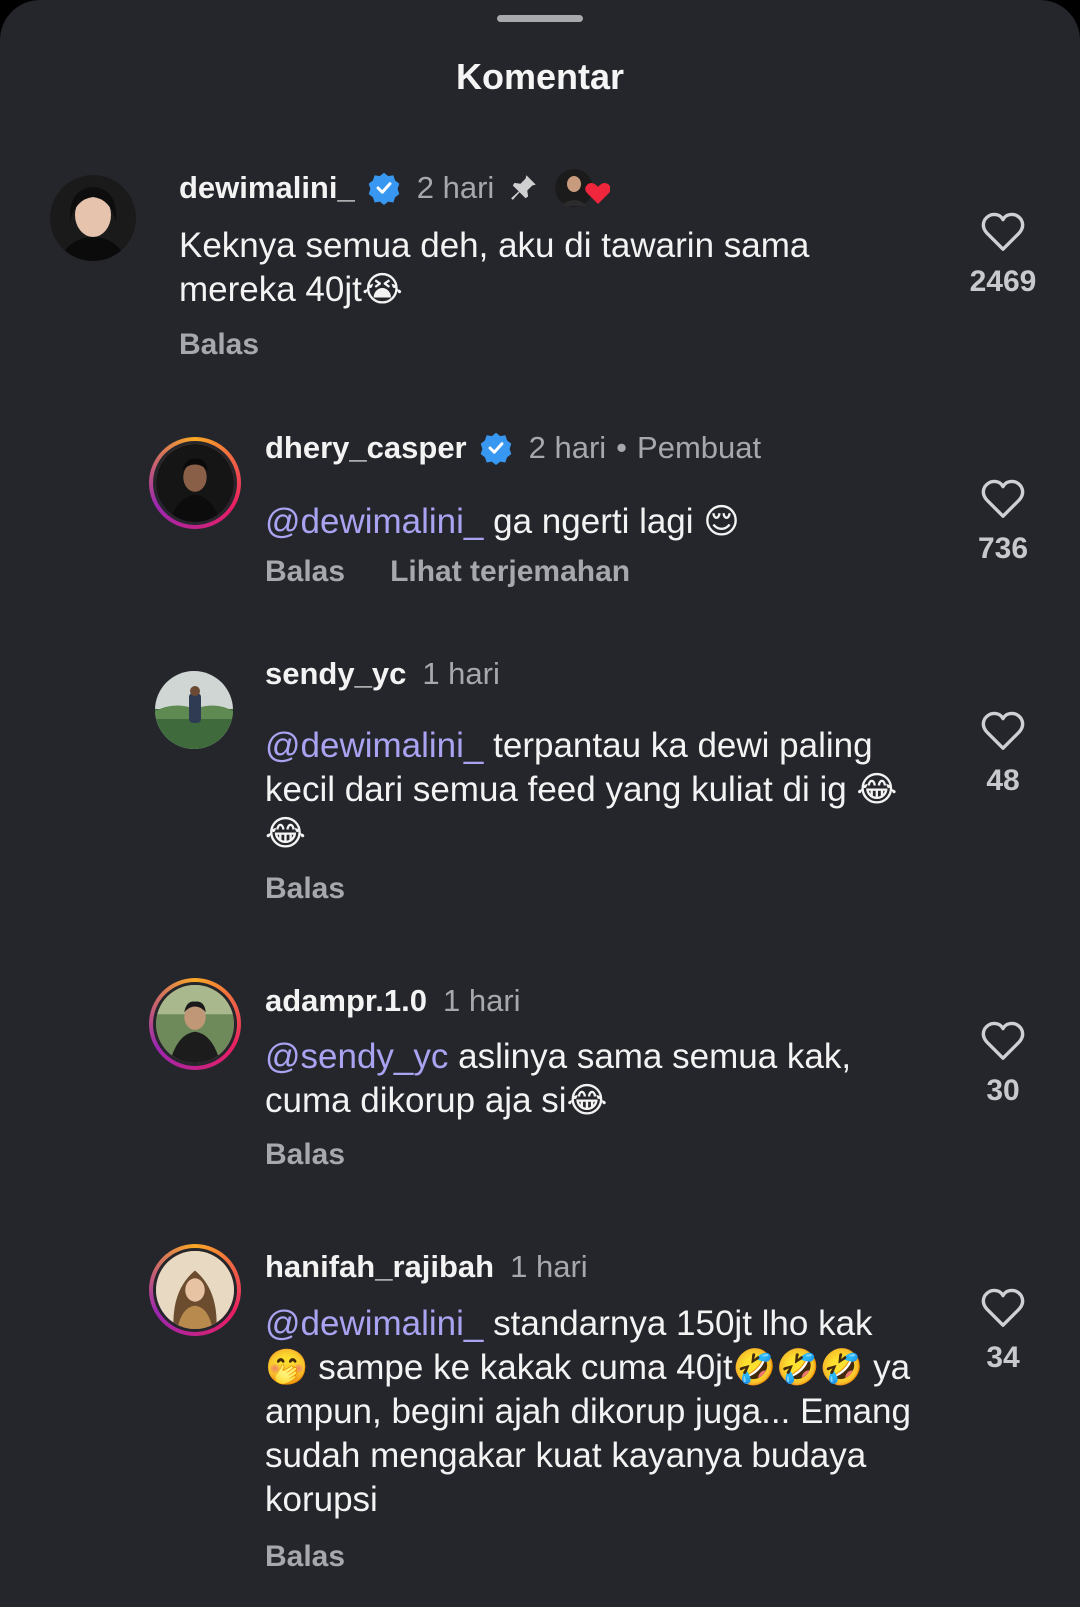 The height and width of the screenshot is (1607, 1080). I want to click on creator-label: Pembuat, so click(699, 447).